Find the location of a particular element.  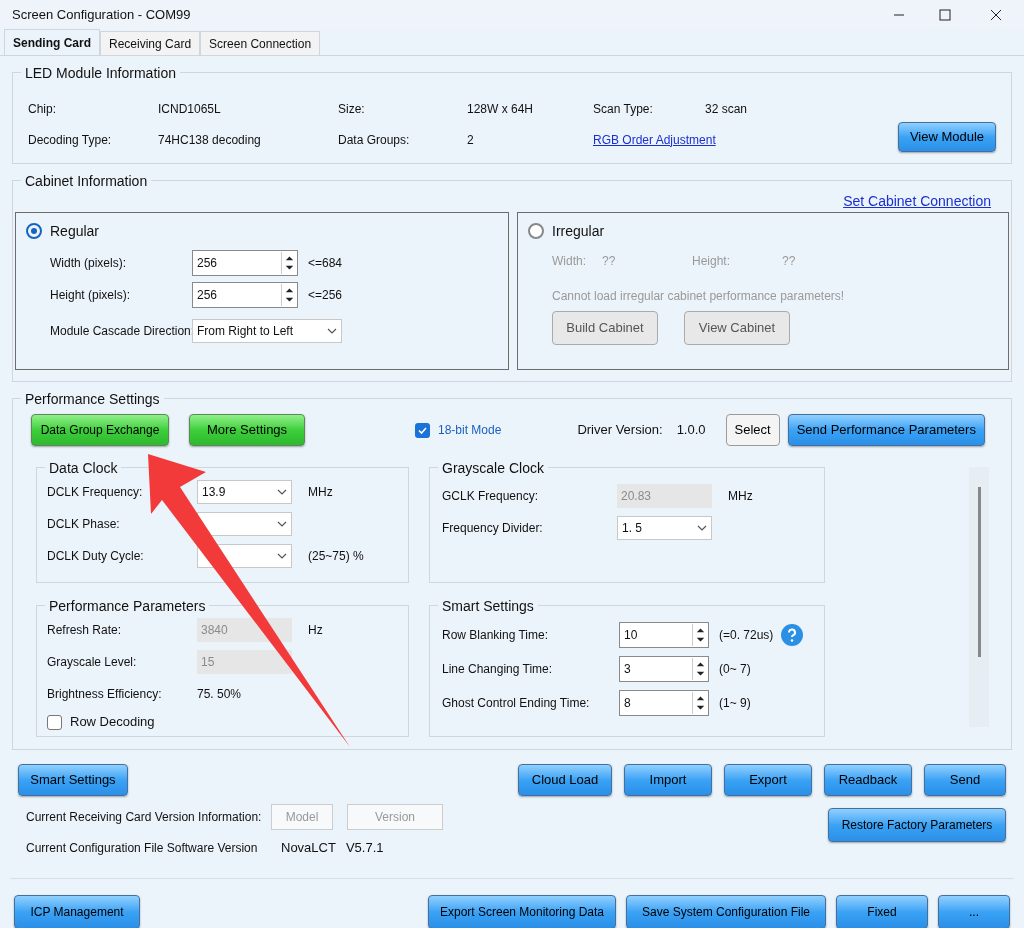

limit-label: <=256 is located at coordinates (325, 295).